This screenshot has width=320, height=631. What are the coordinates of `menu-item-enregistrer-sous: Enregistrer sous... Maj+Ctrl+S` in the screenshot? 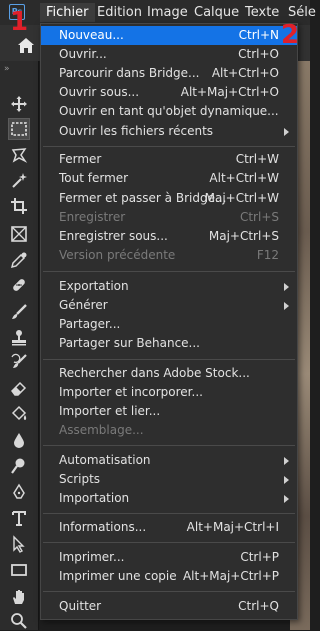 It's located at (169, 236).